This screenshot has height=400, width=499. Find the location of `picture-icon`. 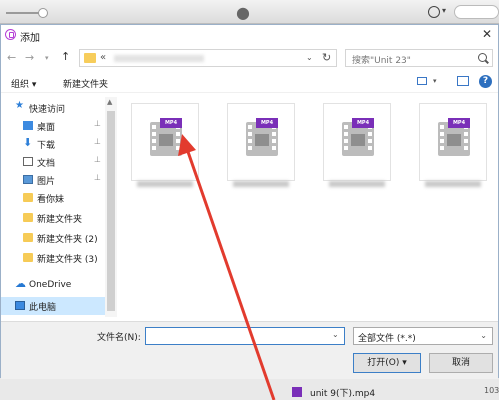

picture-icon is located at coordinates (28, 179).